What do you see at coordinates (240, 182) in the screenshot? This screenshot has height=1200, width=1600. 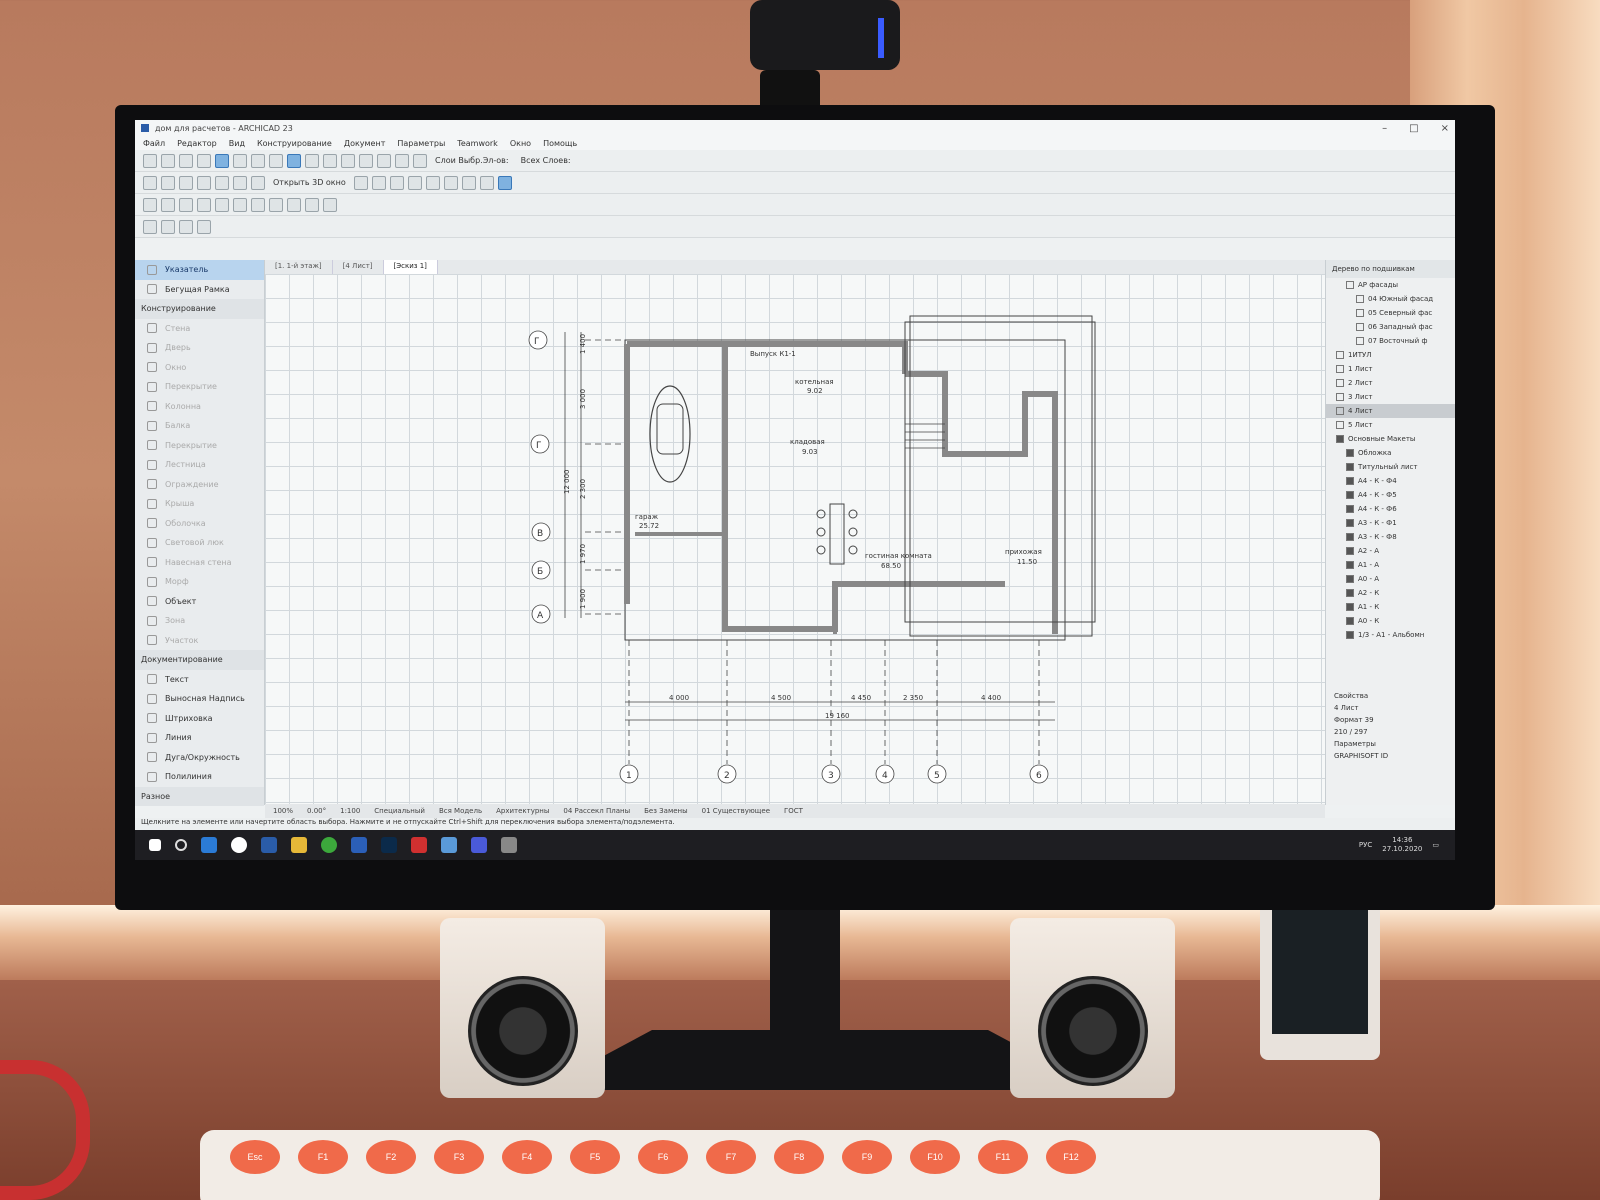 I see `layout-button` at bounding box center [240, 182].